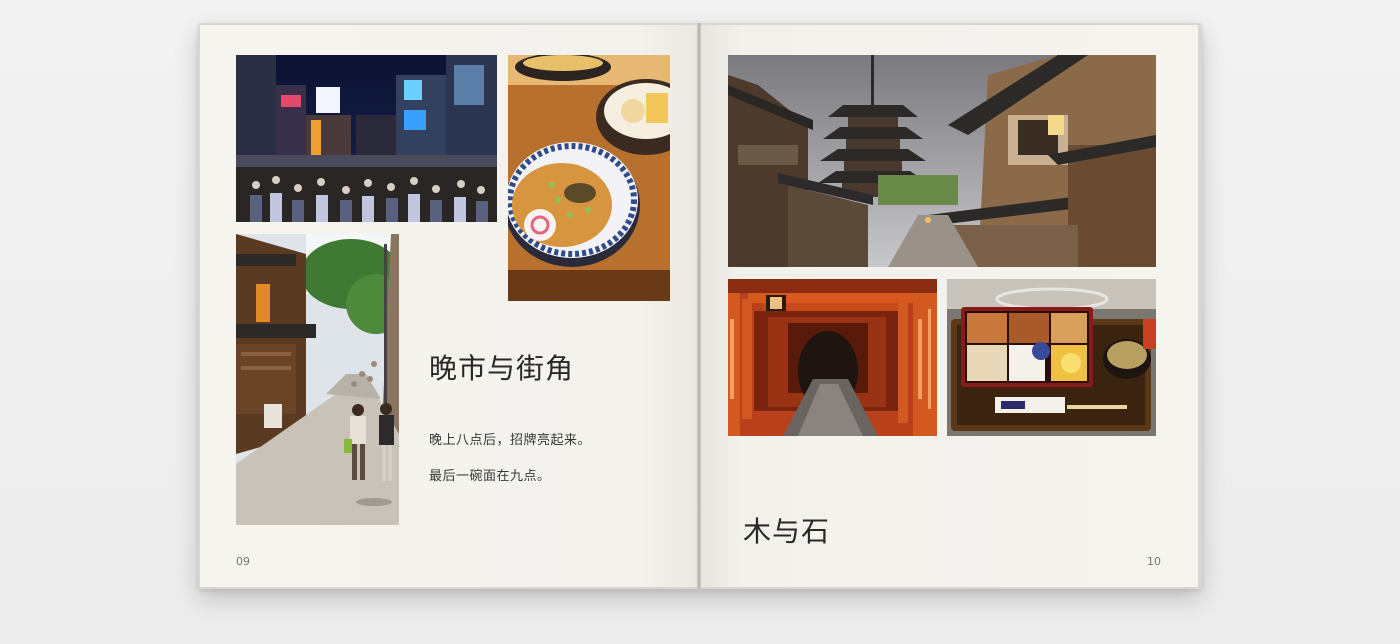 The width and height of the screenshot is (1400, 644). What do you see at coordinates (942, 161) in the screenshot?
I see `pagoda-street-photo` at bounding box center [942, 161].